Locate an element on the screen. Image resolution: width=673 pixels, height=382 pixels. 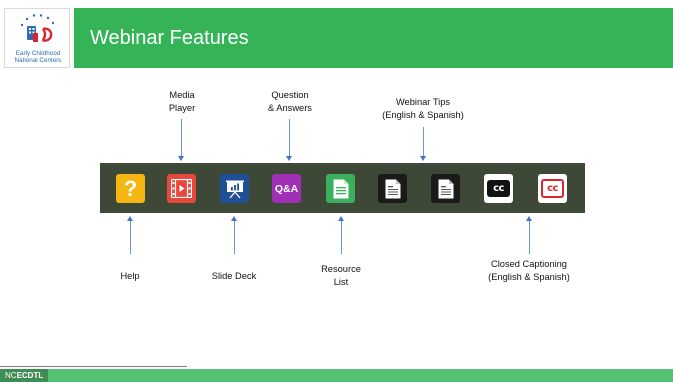
callout-slide-deck: Slide Deck is located at coordinates (234, 276).